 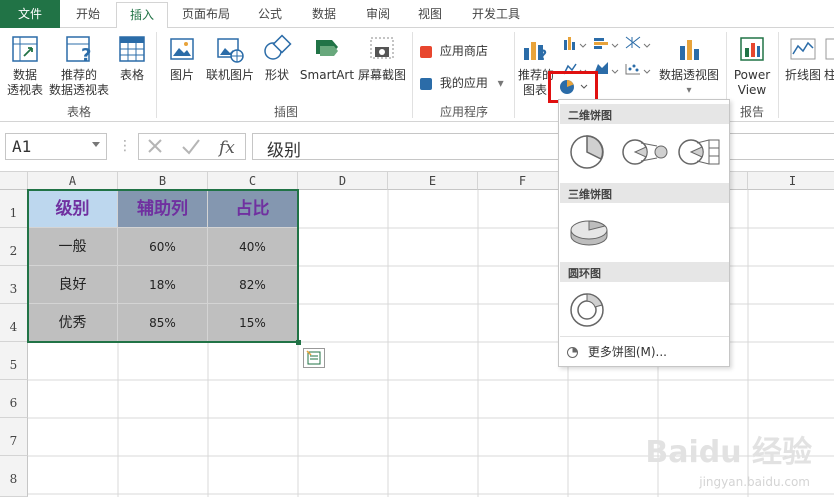 I want to click on pivot-chart-button: 数据透视图 ▾, so click(x=689, y=66).